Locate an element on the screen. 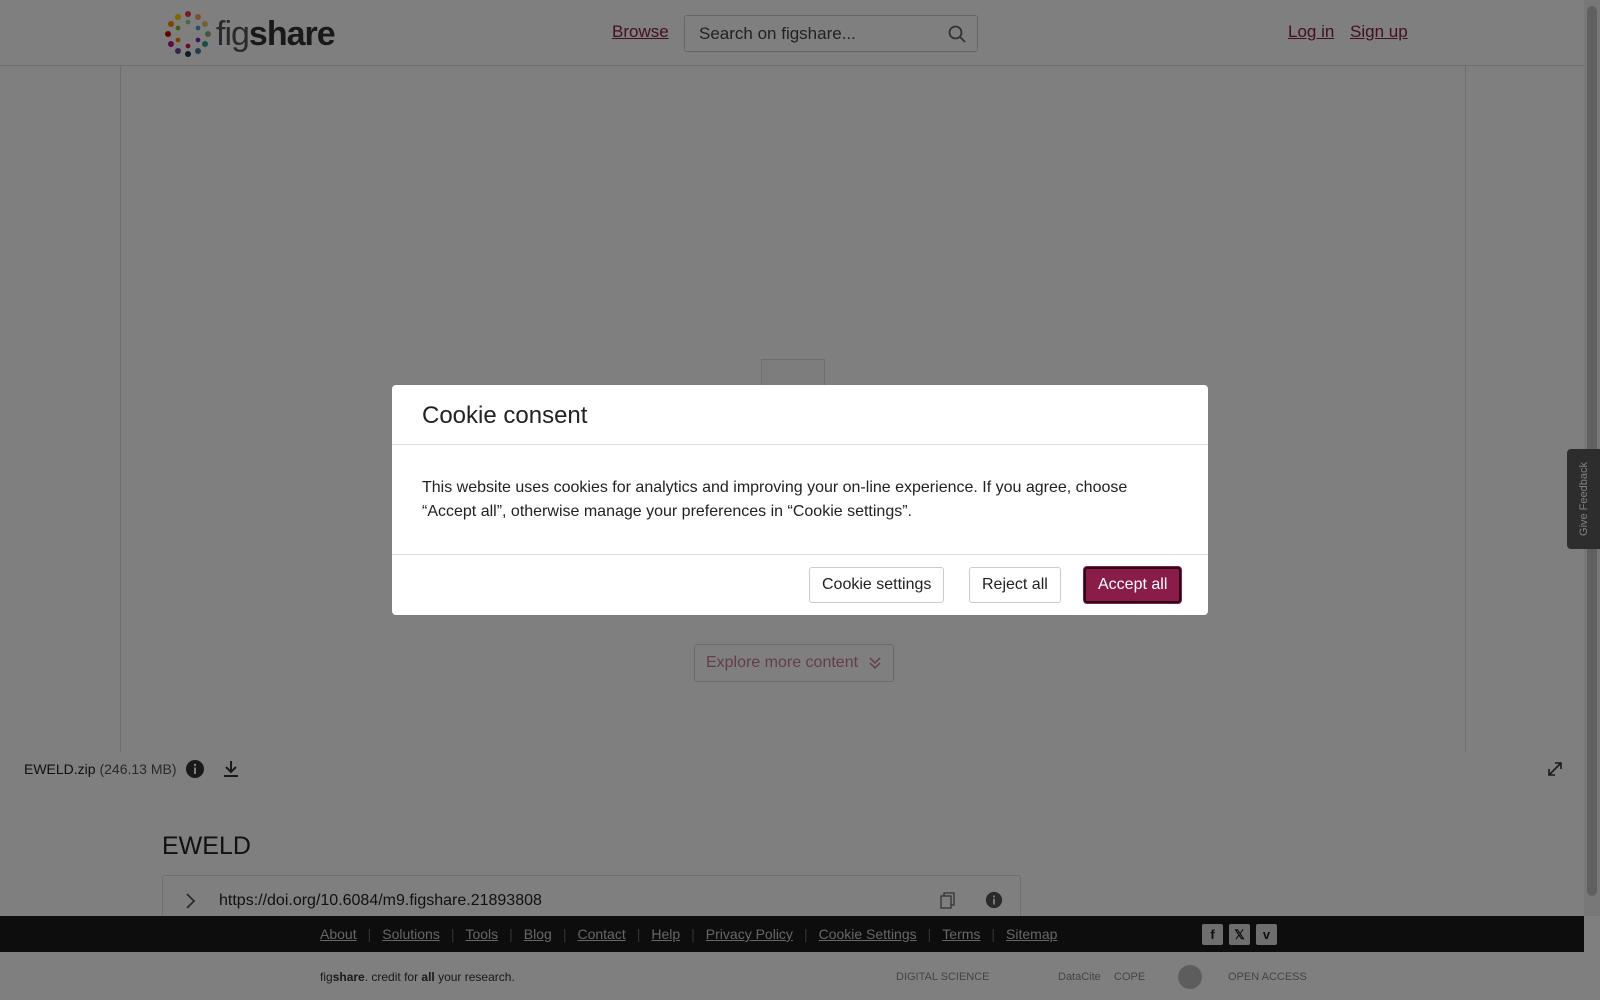 This screenshot has height=1000, width=1600. modal-footer: Cookie settings Reject all Accept all is located at coordinates (800, 585).